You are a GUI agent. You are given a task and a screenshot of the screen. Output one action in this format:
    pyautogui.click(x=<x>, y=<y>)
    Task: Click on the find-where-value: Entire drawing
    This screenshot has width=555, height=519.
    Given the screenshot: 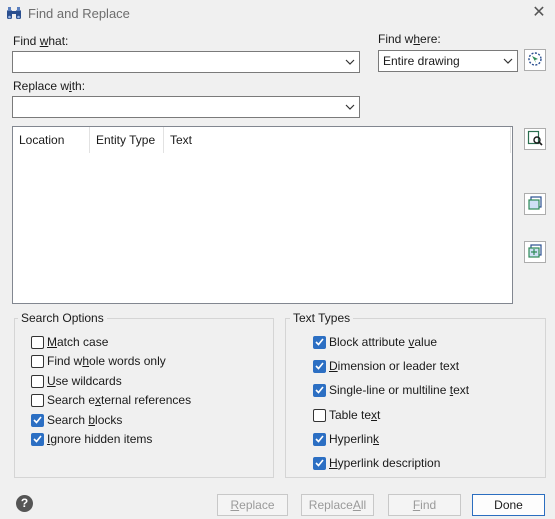 What is the action you would take?
    pyautogui.click(x=421, y=61)
    